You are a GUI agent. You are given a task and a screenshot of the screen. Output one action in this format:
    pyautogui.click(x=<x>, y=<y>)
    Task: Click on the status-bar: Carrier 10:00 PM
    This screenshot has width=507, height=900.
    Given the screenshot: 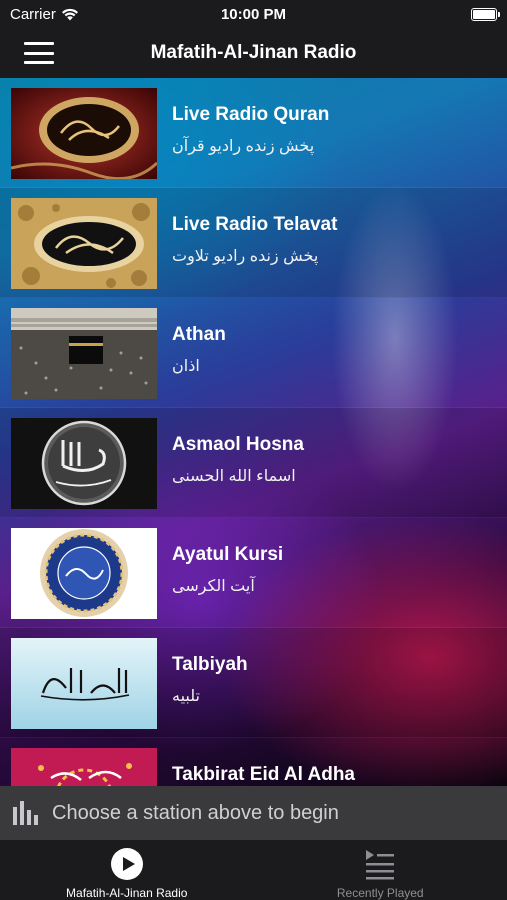 What is the action you would take?
    pyautogui.click(x=253, y=14)
    